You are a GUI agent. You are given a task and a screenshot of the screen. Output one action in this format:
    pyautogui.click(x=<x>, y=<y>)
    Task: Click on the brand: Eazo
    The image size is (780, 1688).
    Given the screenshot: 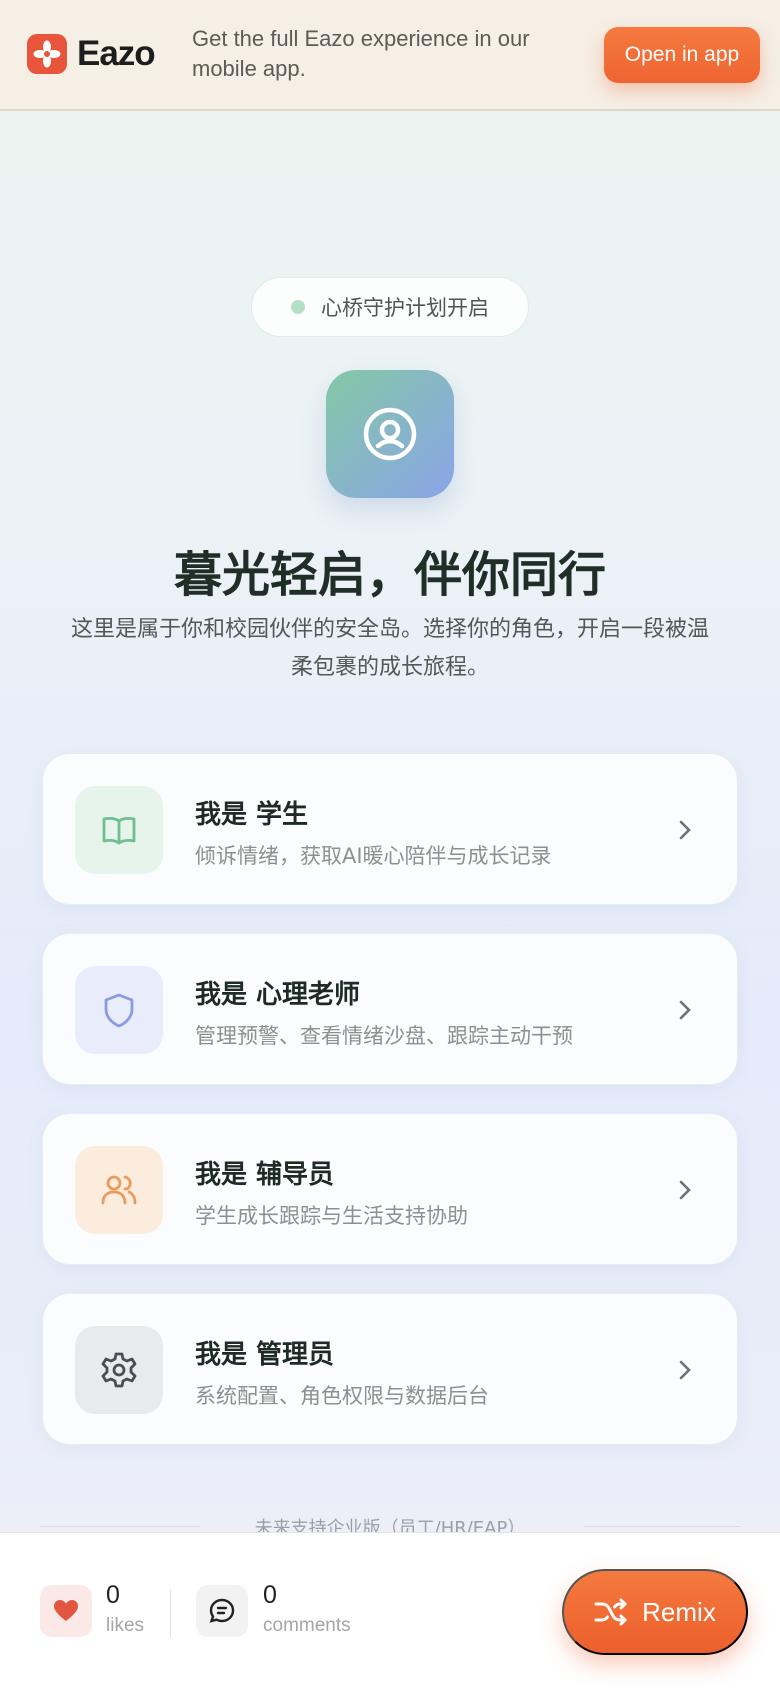 What is the action you would take?
    pyautogui.click(x=91, y=54)
    